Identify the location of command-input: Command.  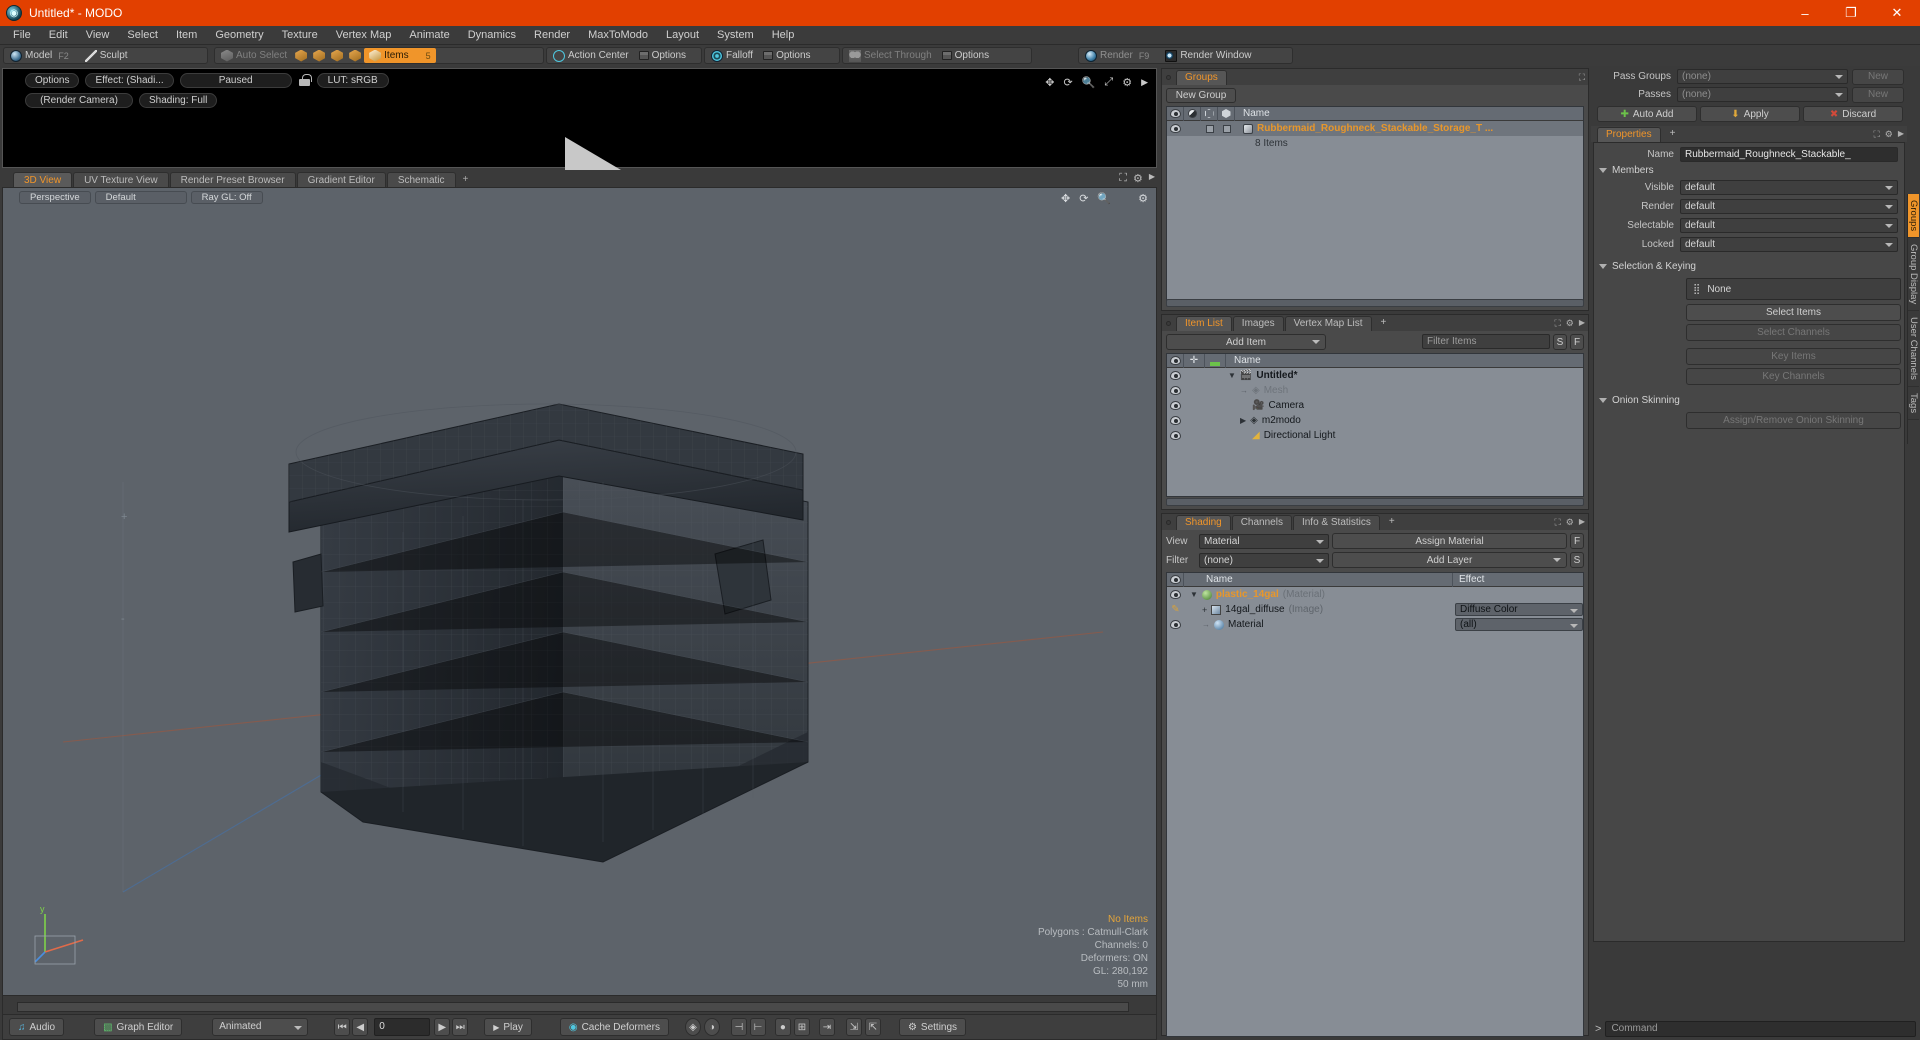
(1760, 1029).